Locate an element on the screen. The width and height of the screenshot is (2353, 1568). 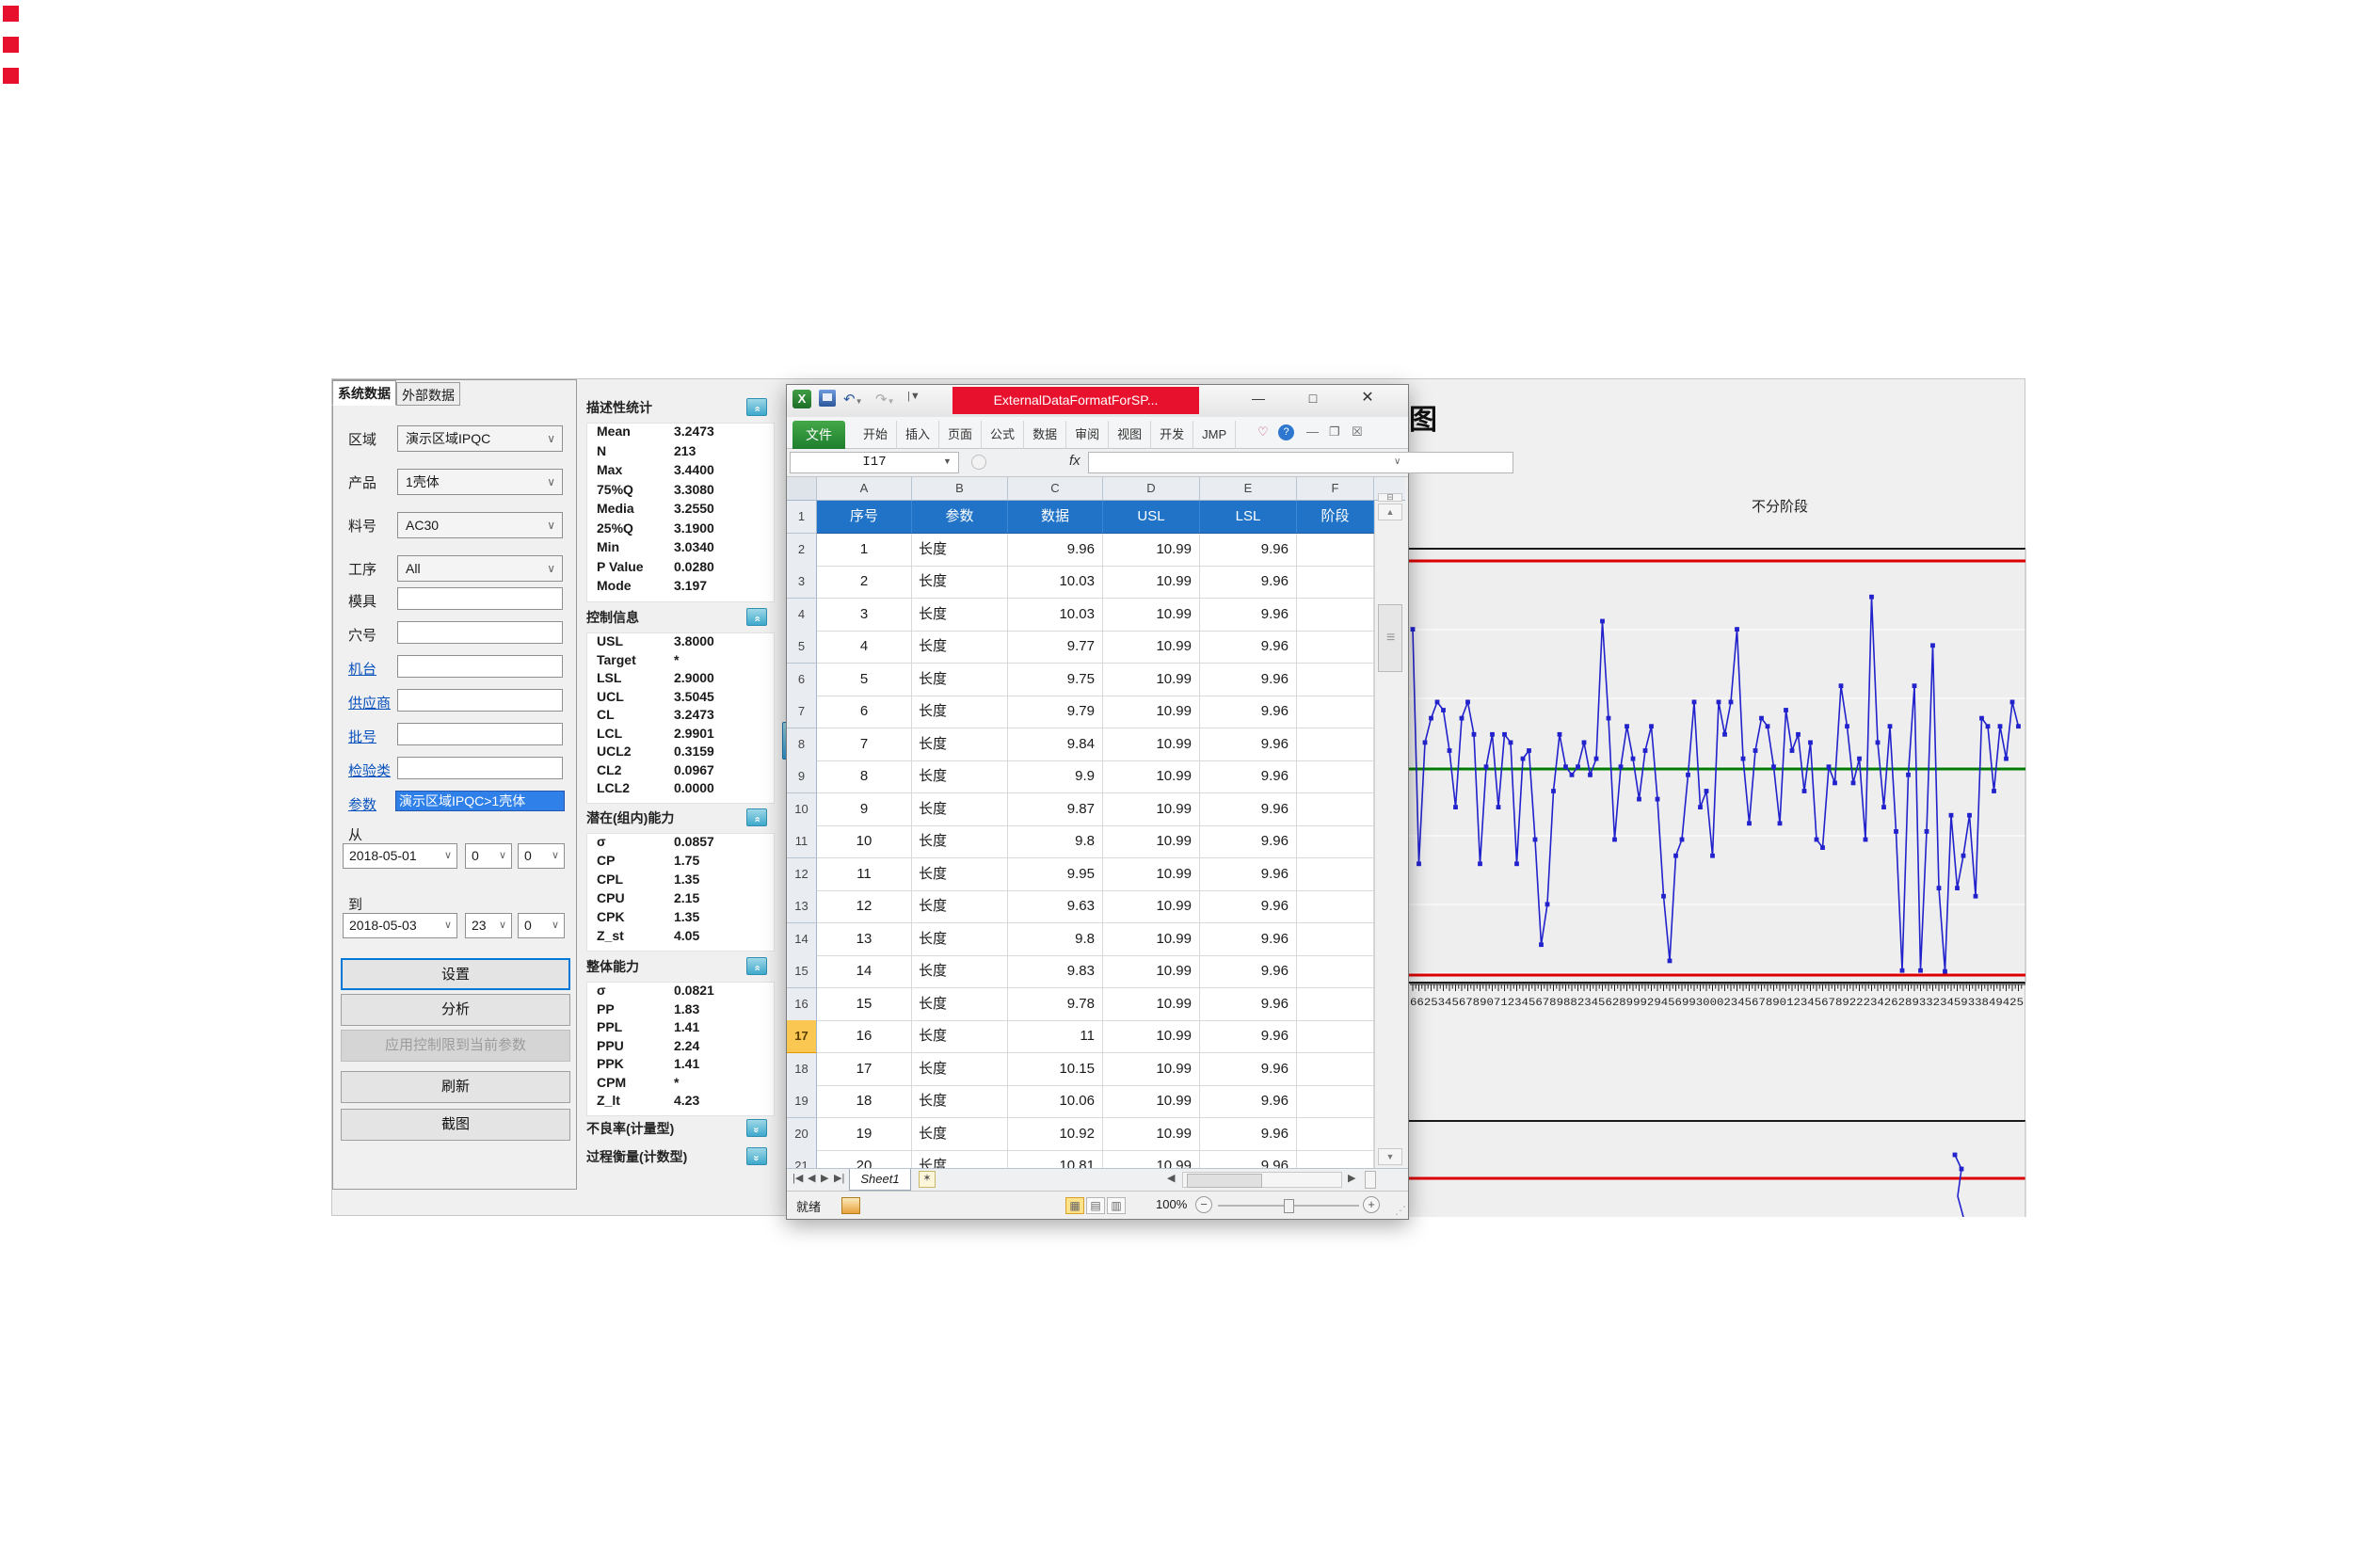
cell: 9.95 is located at coordinates (1056, 874).